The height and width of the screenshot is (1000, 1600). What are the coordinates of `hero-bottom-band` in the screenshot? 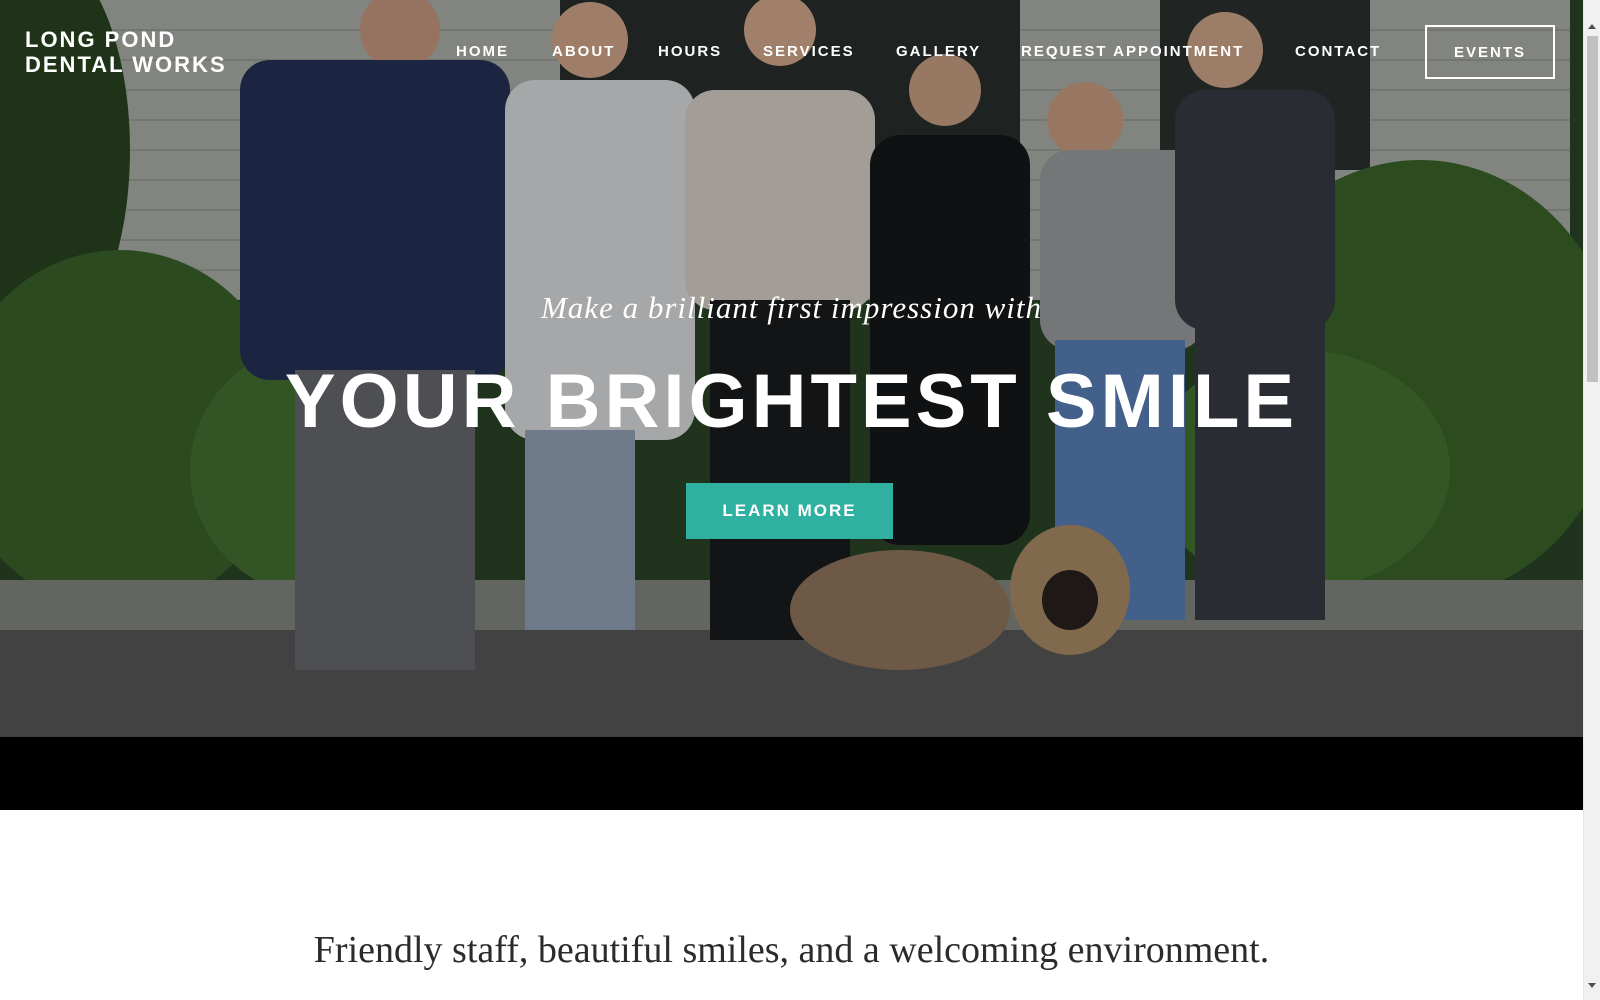 It's located at (791, 773).